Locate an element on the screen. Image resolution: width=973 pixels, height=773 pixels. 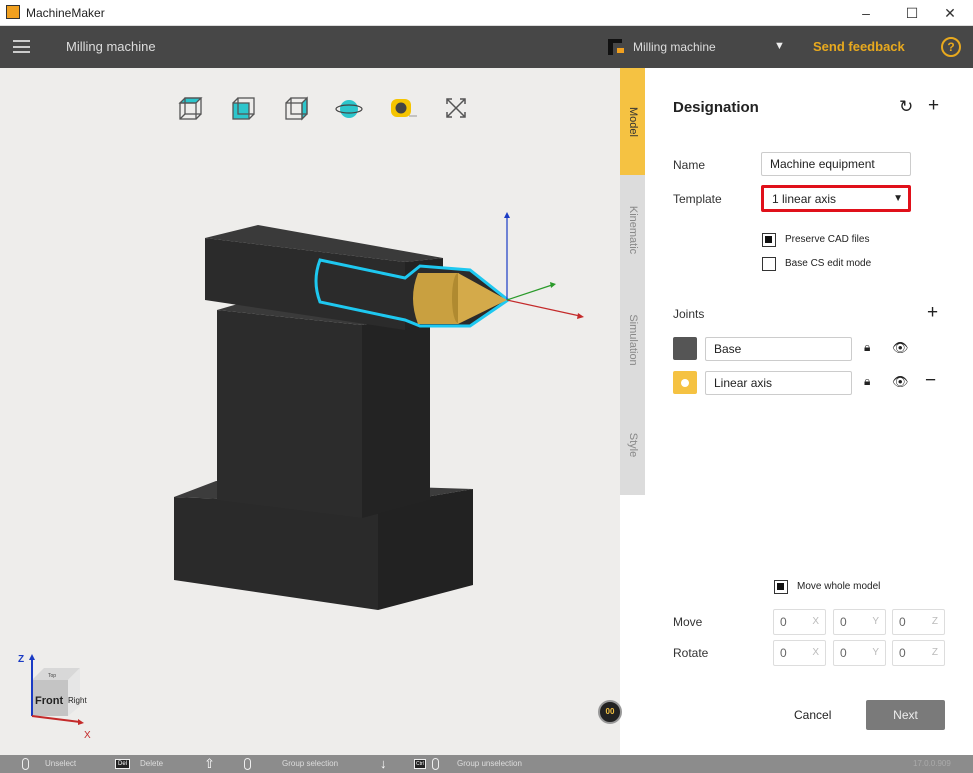
preserve-cad-label: Preserve CAD files is located at coordinates (827, 239).